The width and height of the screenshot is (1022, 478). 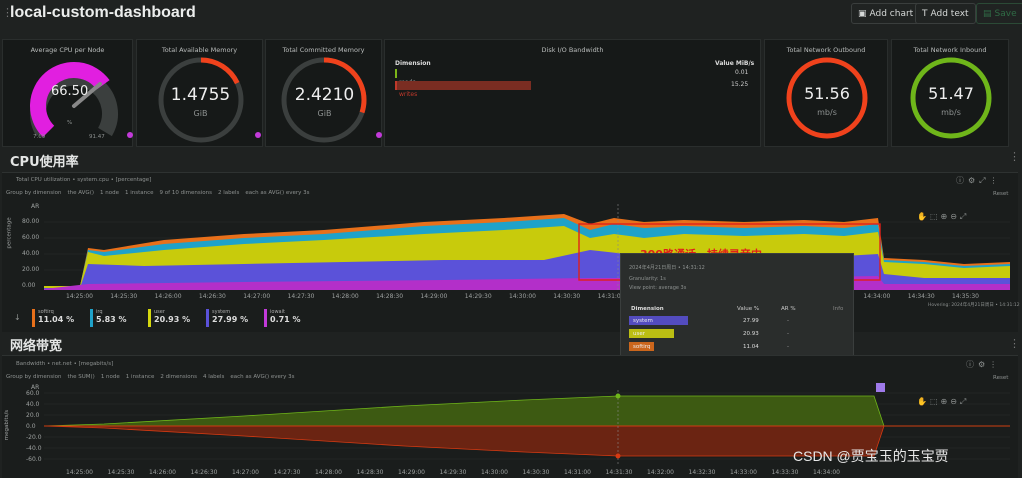 What do you see at coordinates (647, 279) in the screenshot?
I see `tooltip-granularity: Granularity: 1s` at bounding box center [647, 279].